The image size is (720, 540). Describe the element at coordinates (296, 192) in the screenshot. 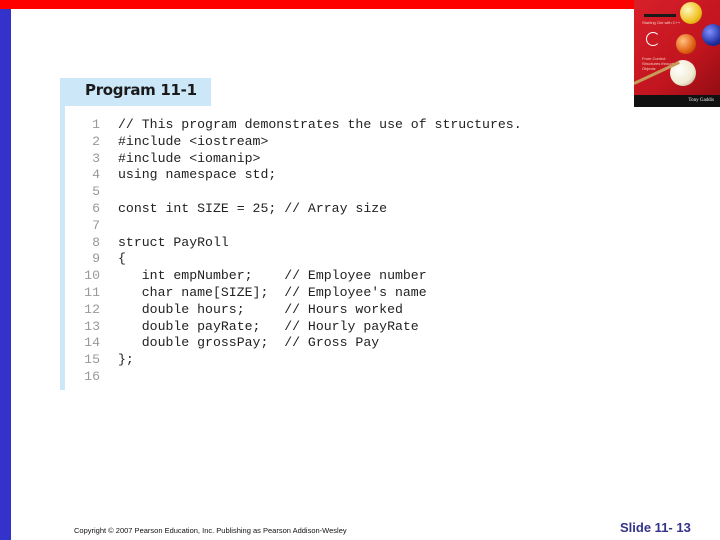

I see `code-line: 5` at that location.